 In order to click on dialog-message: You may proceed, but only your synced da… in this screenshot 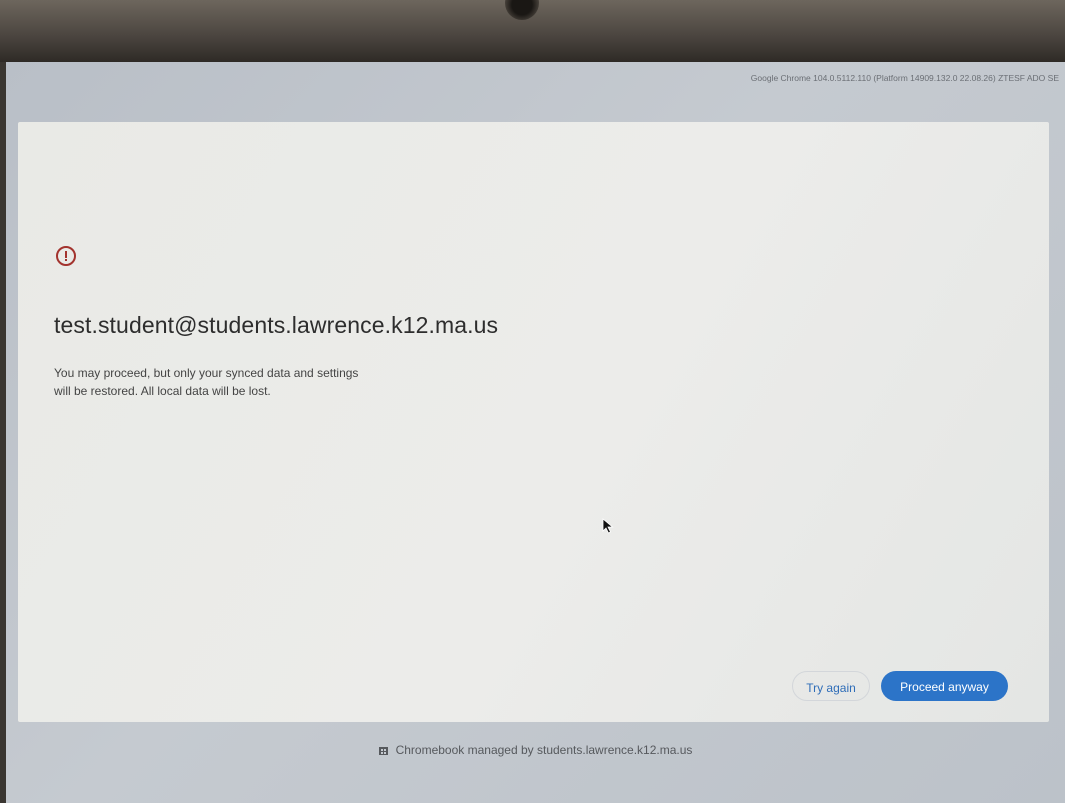, I will do `click(206, 382)`.